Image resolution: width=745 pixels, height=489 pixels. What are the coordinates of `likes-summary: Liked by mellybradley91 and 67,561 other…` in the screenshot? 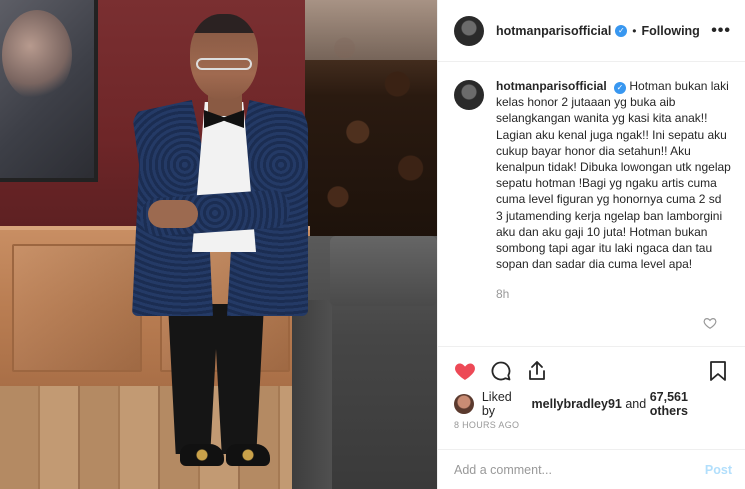 It's located at (591, 404).